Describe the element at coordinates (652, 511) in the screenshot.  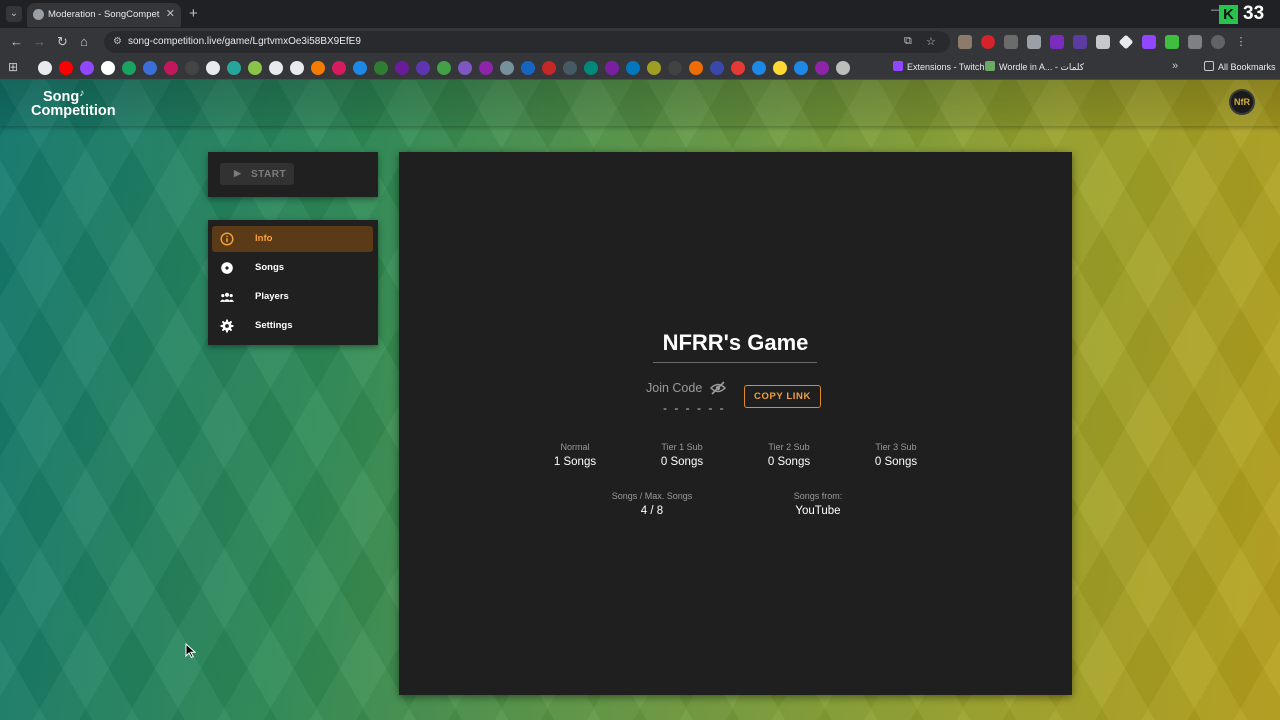
I see `stat-value: 4 / 8` at that location.